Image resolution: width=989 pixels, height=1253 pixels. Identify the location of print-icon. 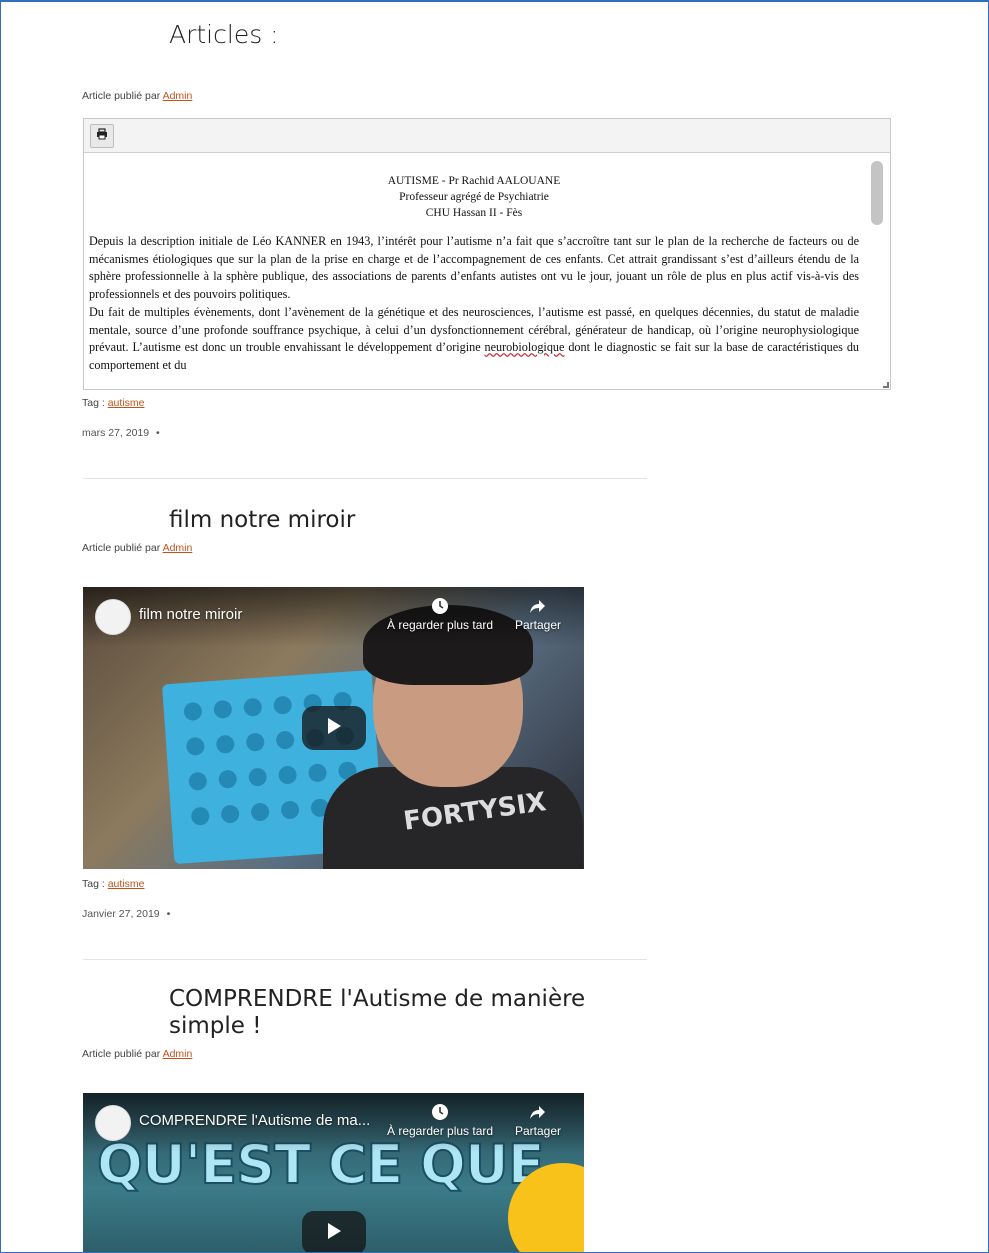
(102, 136).